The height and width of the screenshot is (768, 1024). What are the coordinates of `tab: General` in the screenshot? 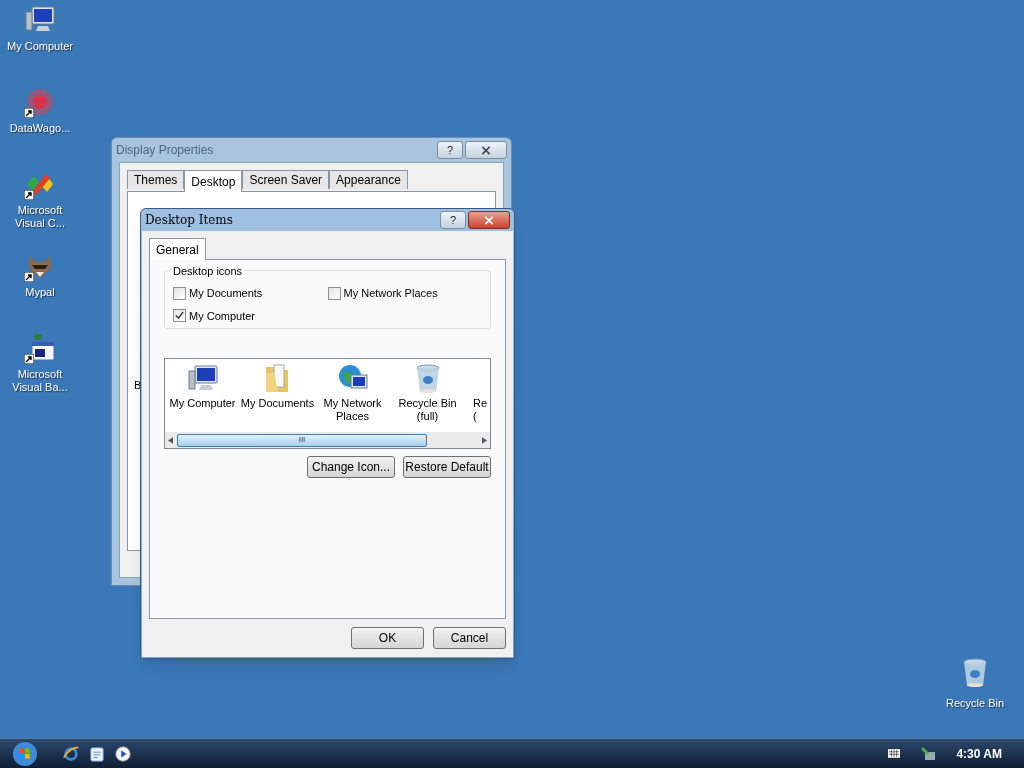 It's located at (177, 249).